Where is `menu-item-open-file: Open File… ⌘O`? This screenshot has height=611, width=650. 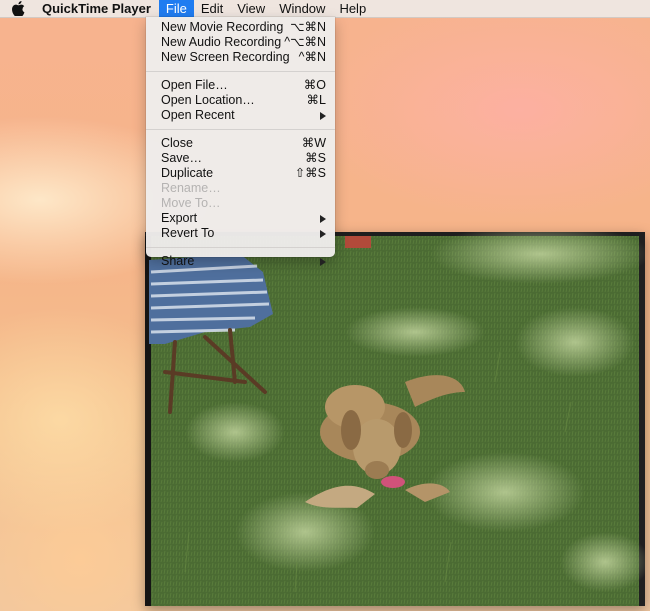 menu-item-open-file: Open File… ⌘O is located at coordinates (240, 85).